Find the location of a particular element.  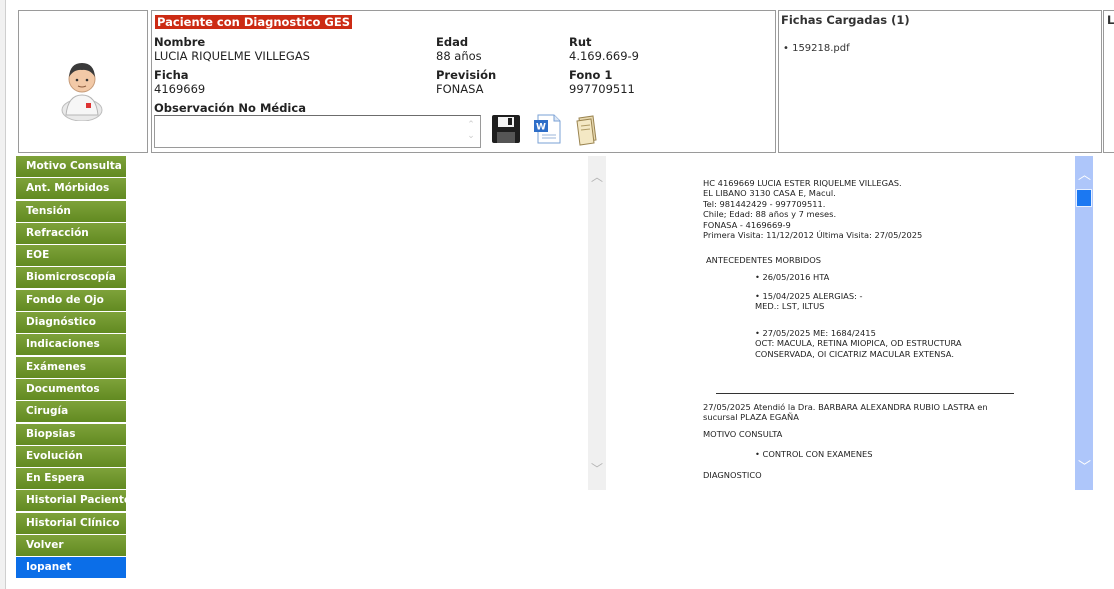

prevision-label: Previsión is located at coordinates (466, 75).